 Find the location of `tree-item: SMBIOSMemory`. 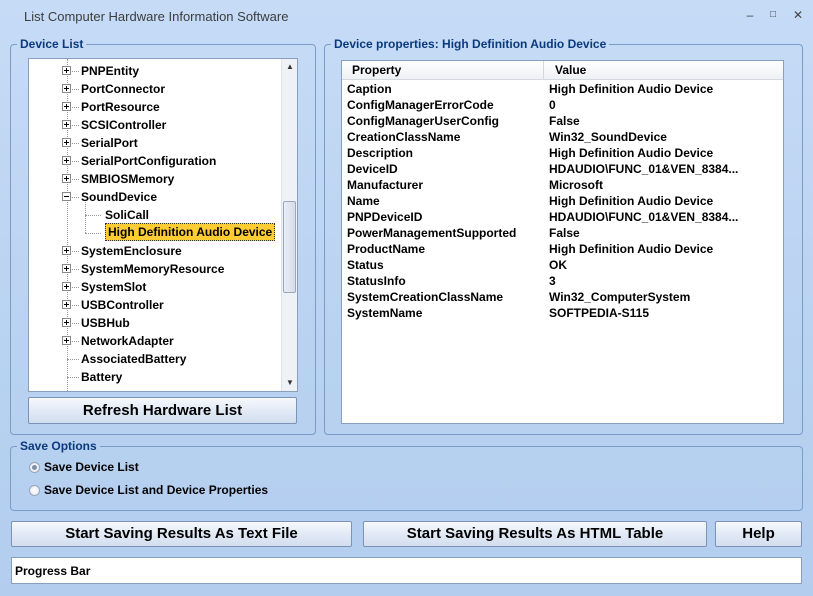

tree-item: SMBIOSMemory is located at coordinates (154, 179).